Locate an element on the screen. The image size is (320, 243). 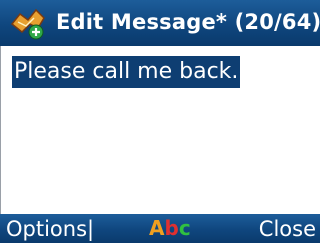
window-title: Edit Message* (20/64) is located at coordinates (188, 22).